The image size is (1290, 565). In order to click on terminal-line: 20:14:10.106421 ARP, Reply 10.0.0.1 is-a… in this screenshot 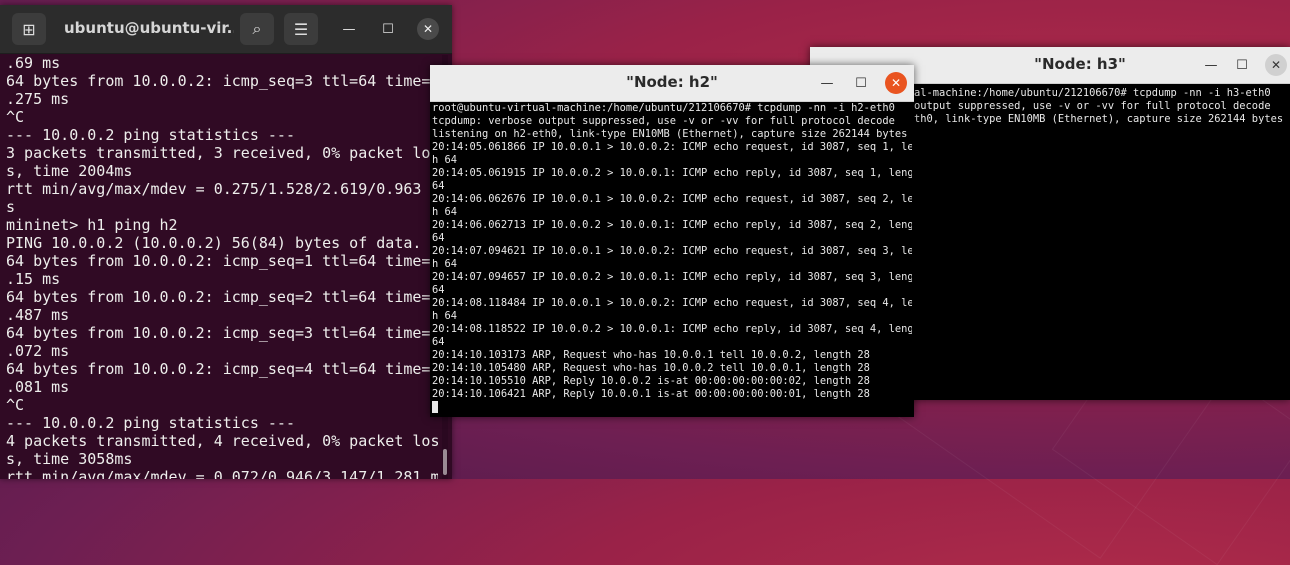, I will do `click(651, 394)`.